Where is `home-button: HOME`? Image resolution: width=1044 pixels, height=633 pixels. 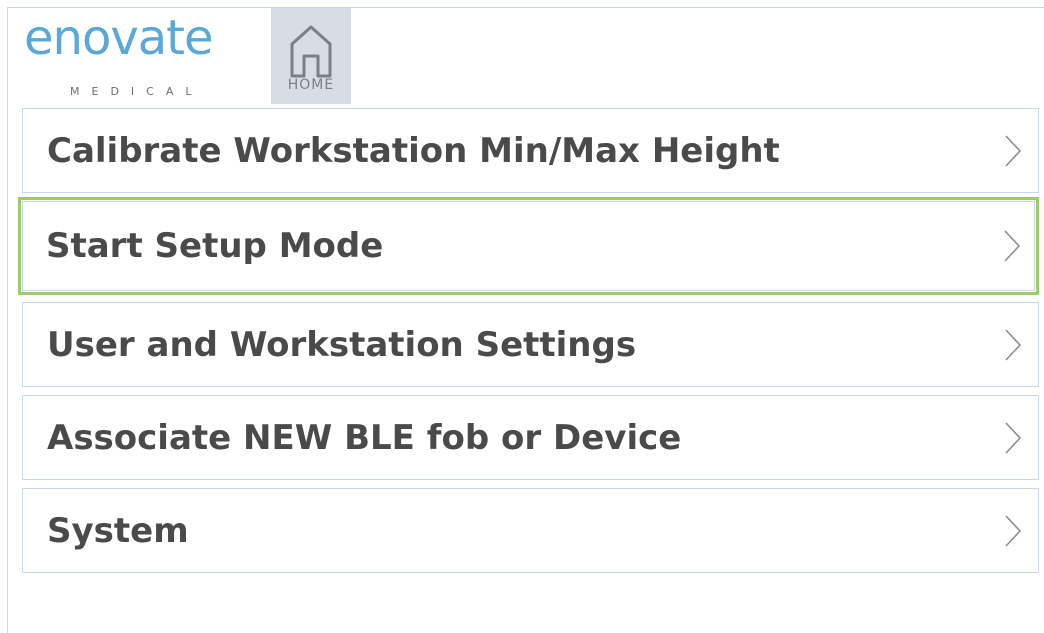
home-button: HOME is located at coordinates (311, 56).